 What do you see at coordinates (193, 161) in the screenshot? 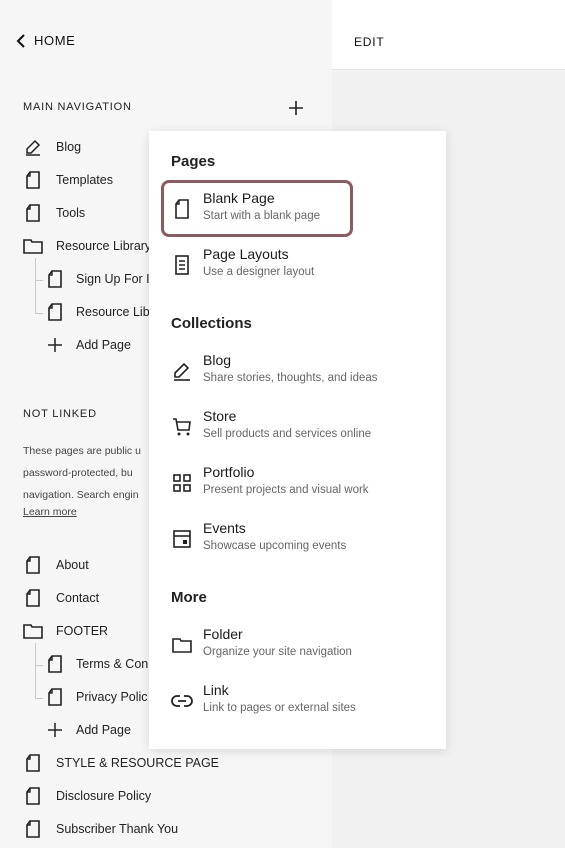
I see `section-heading-pages: Pages` at bounding box center [193, 161].